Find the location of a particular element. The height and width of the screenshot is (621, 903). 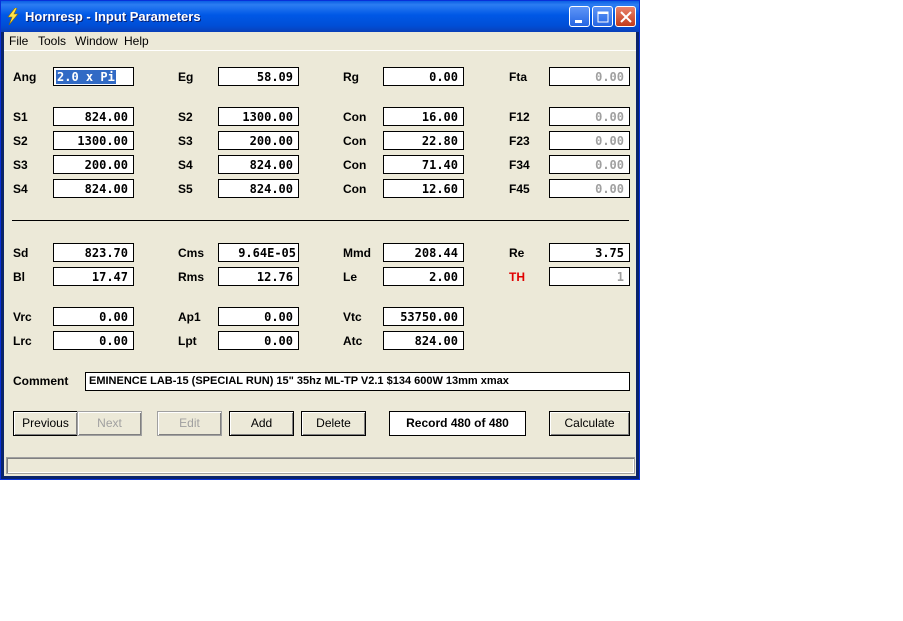

field-rg: 0.00 is located at coordinates (423, 76).